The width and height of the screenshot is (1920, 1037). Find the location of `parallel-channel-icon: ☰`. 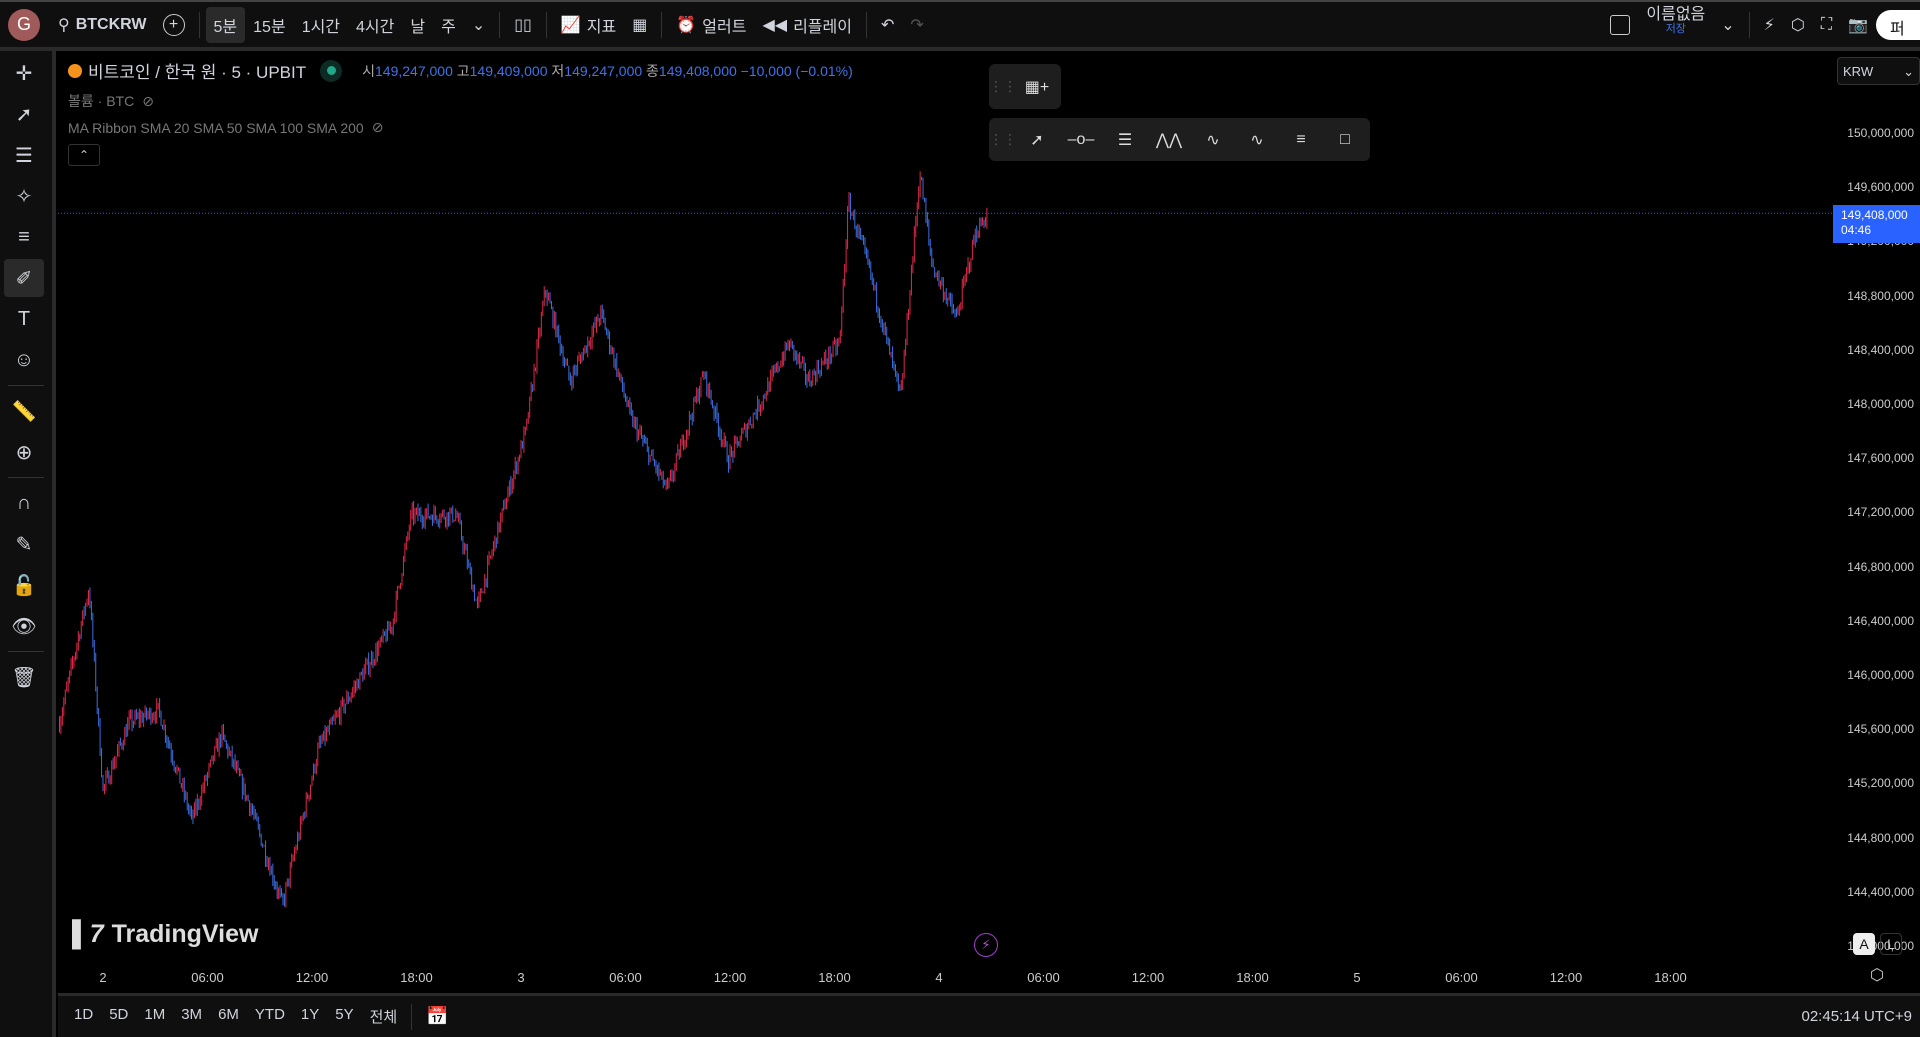

parallel-channel-icon: ☰ is located at coordinates (1125, 140).